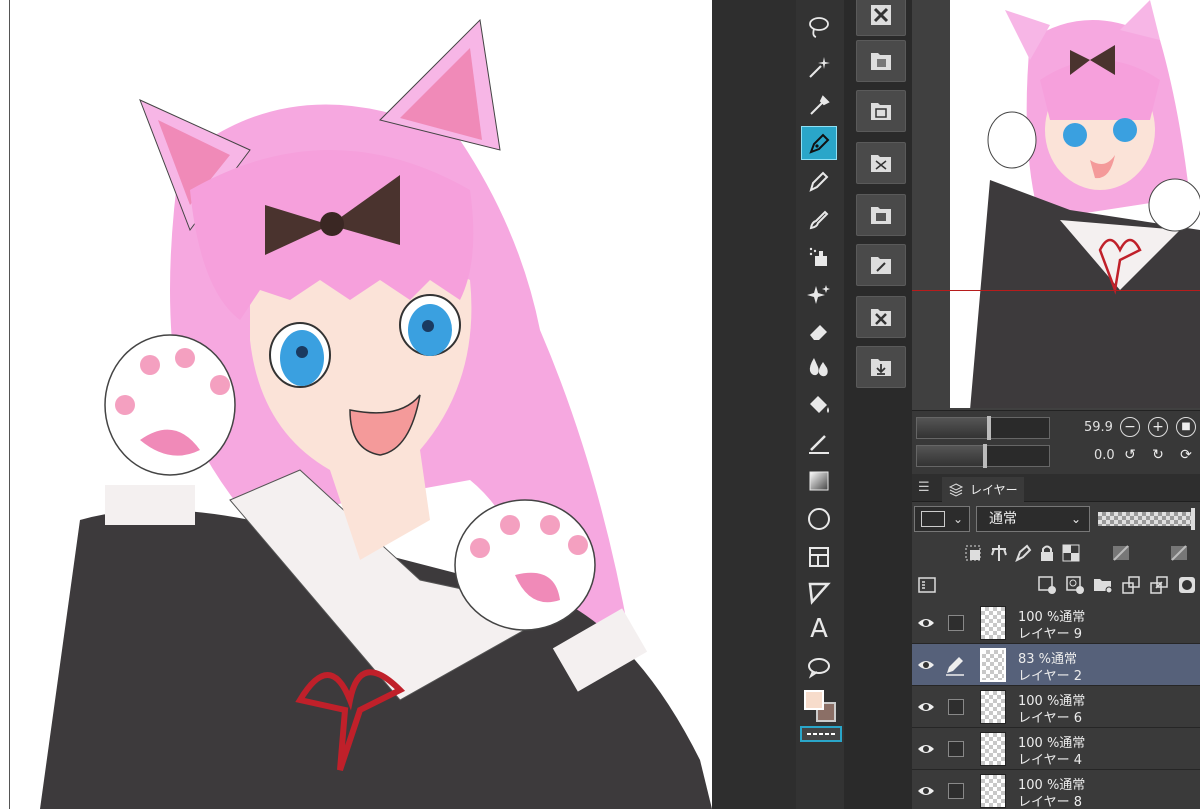 The width and height of the screenshot is (1200, 809). I want to click on layer-property-icons, so click(1056, 553).